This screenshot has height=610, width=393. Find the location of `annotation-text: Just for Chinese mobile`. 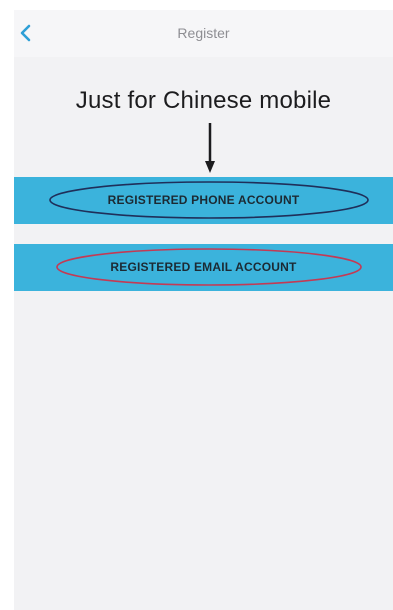

annotation-text: Just for Chinese mobile is located at coordinates (203, 100).